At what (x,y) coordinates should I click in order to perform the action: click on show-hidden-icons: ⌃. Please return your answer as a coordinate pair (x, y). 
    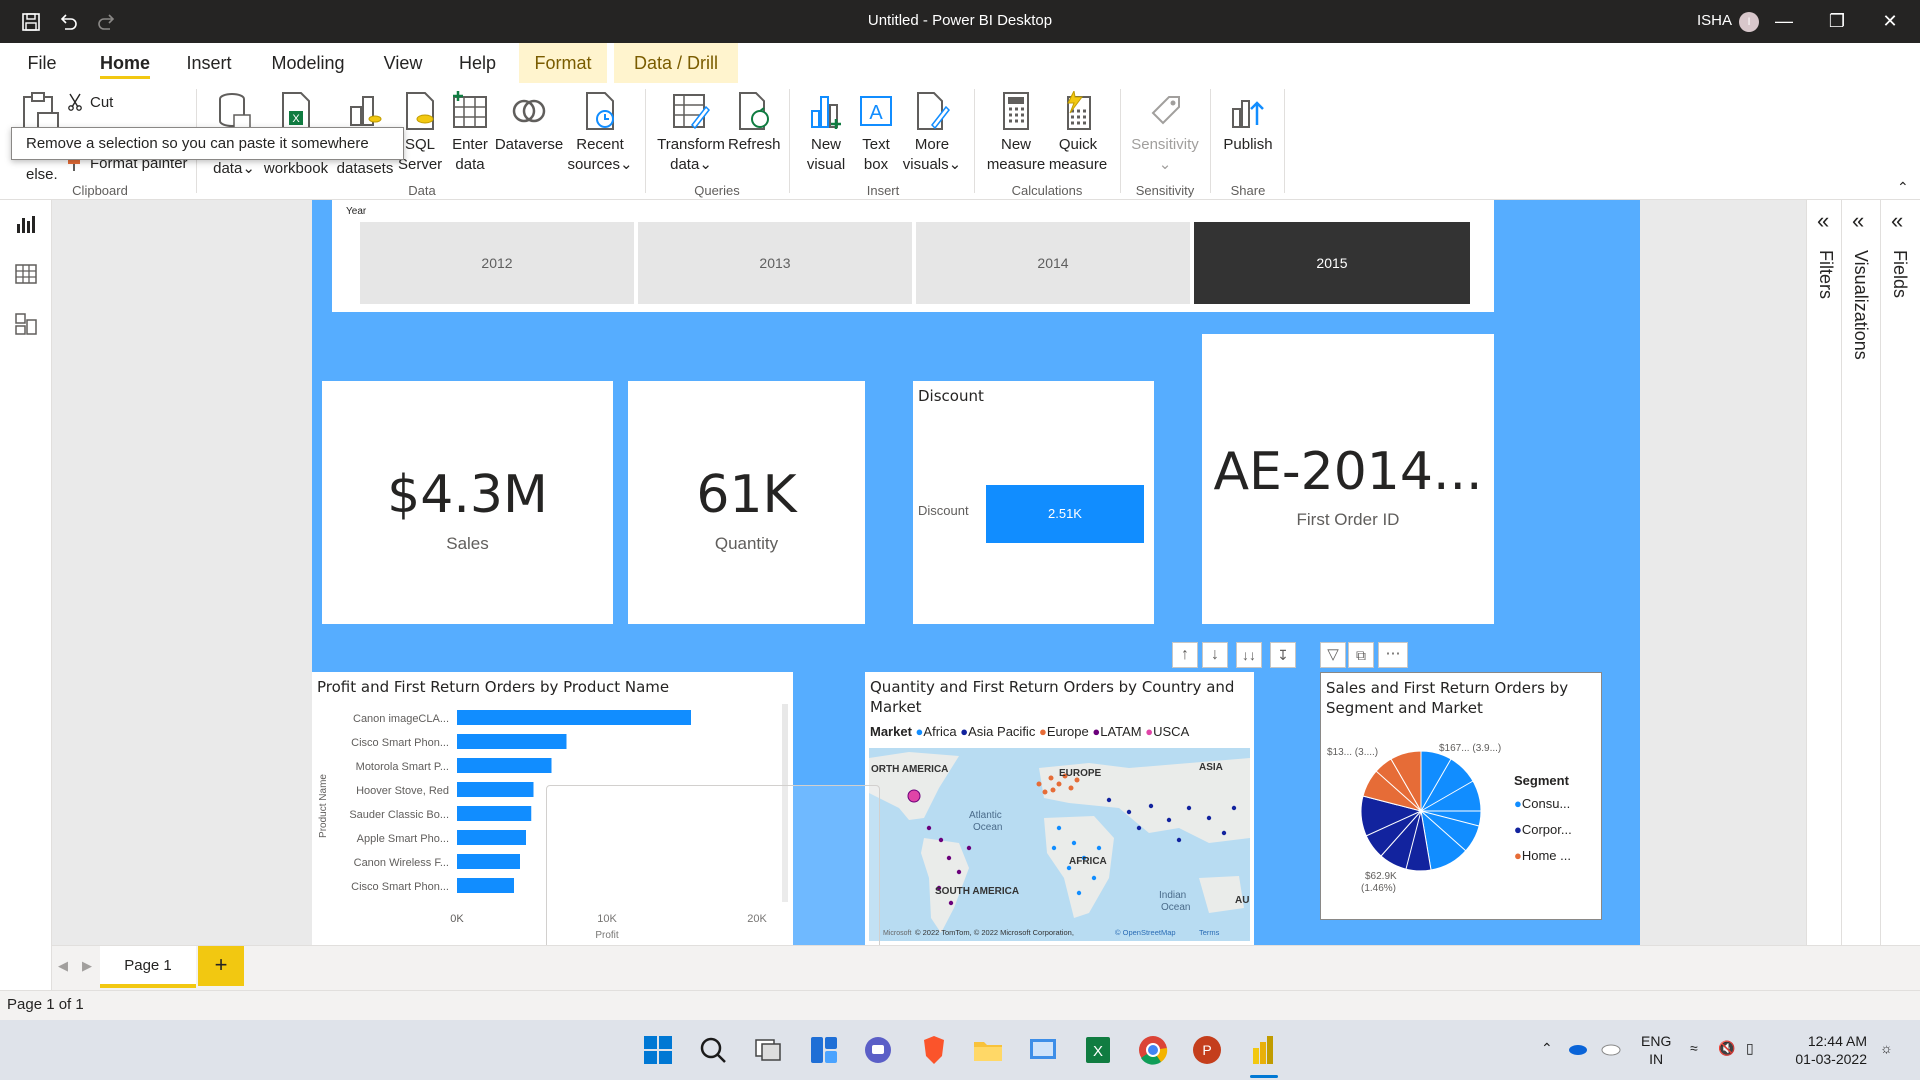
    Looking at the image, I should click on (1547, 1048).